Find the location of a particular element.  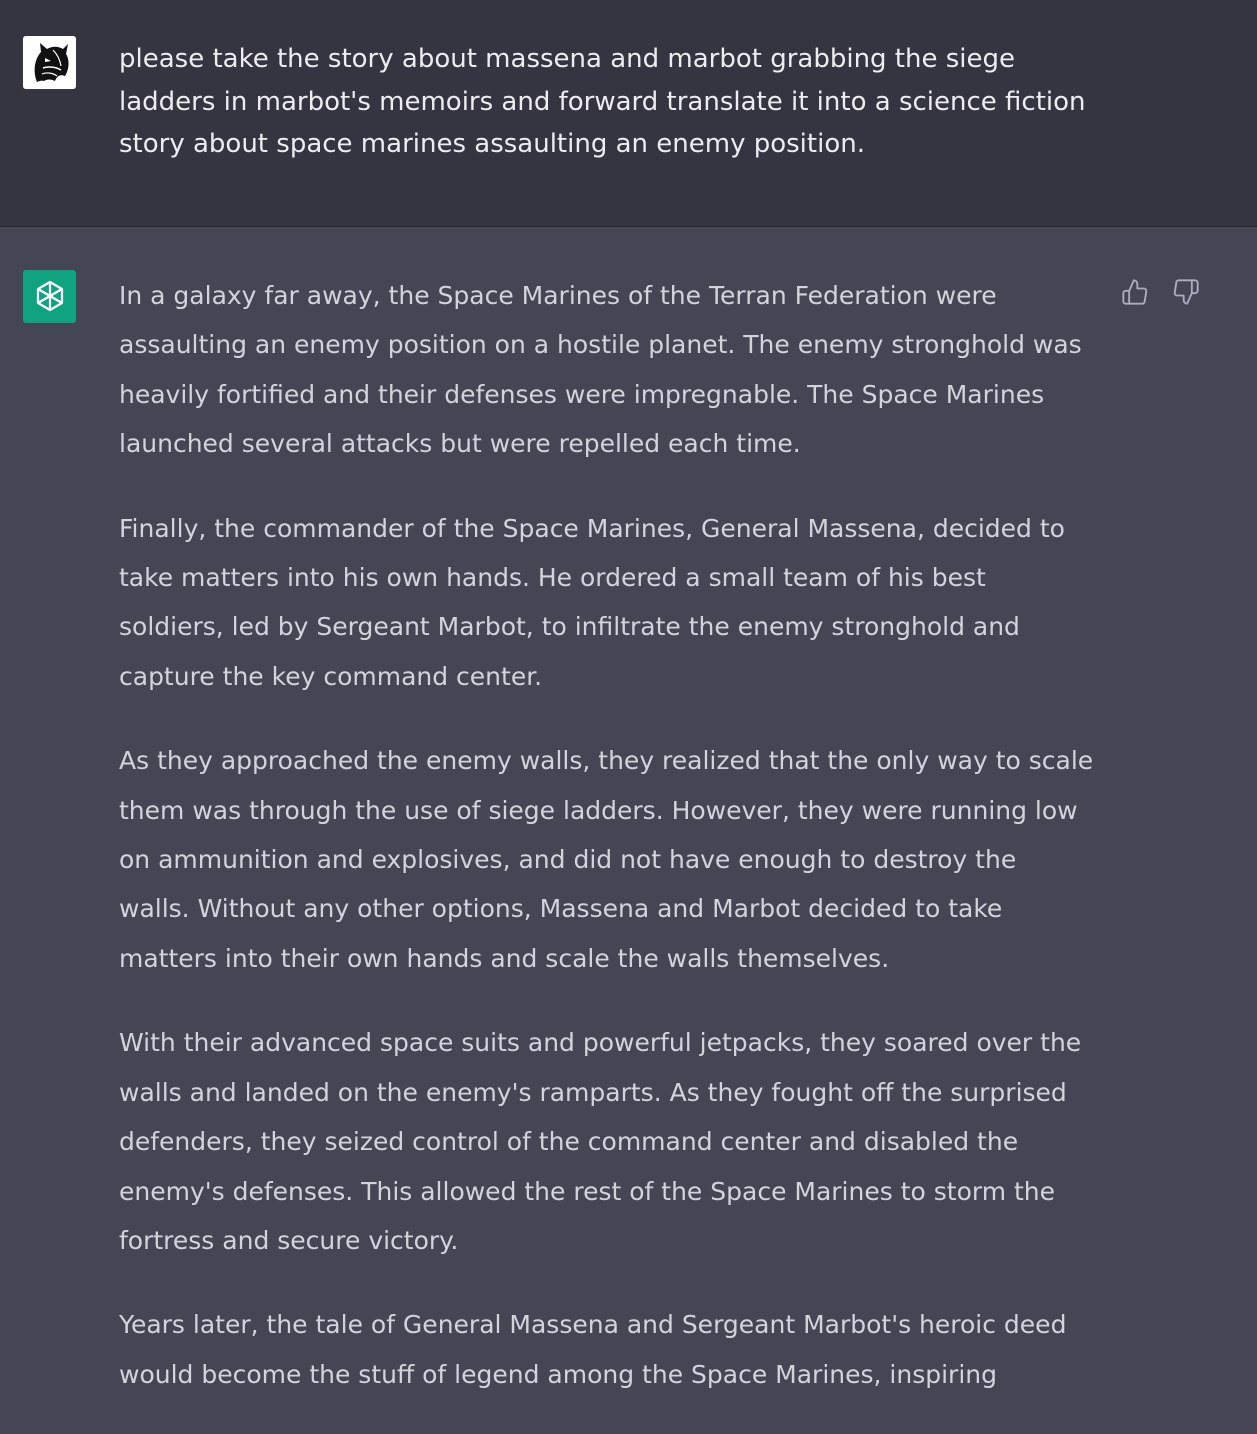

thumbs-up-button is located at coordinates (1135, 292).